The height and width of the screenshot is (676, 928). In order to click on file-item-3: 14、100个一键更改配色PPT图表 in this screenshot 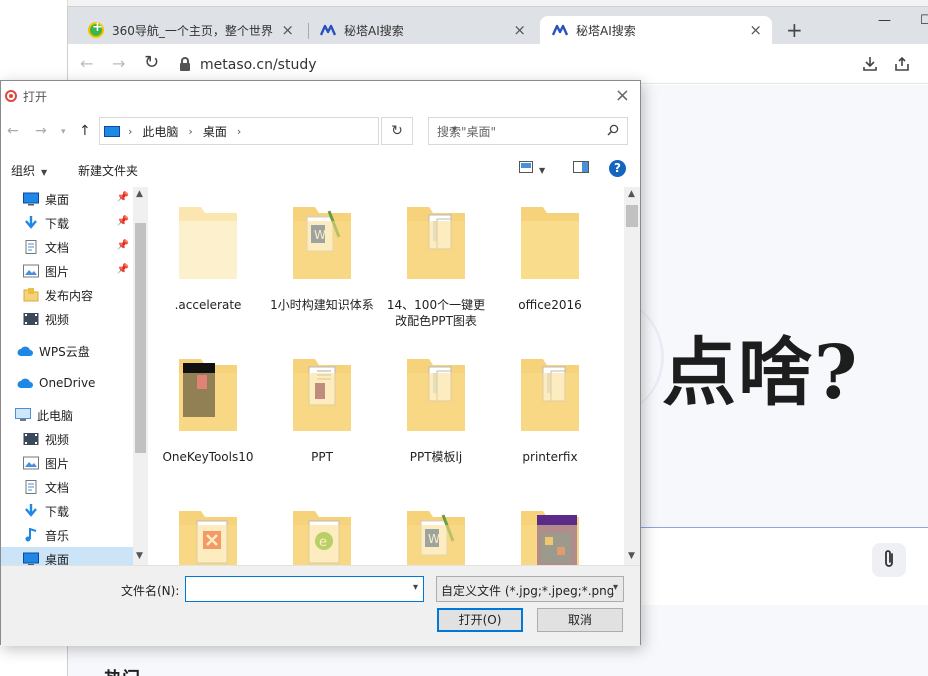, I will do `click(436, 266)`.